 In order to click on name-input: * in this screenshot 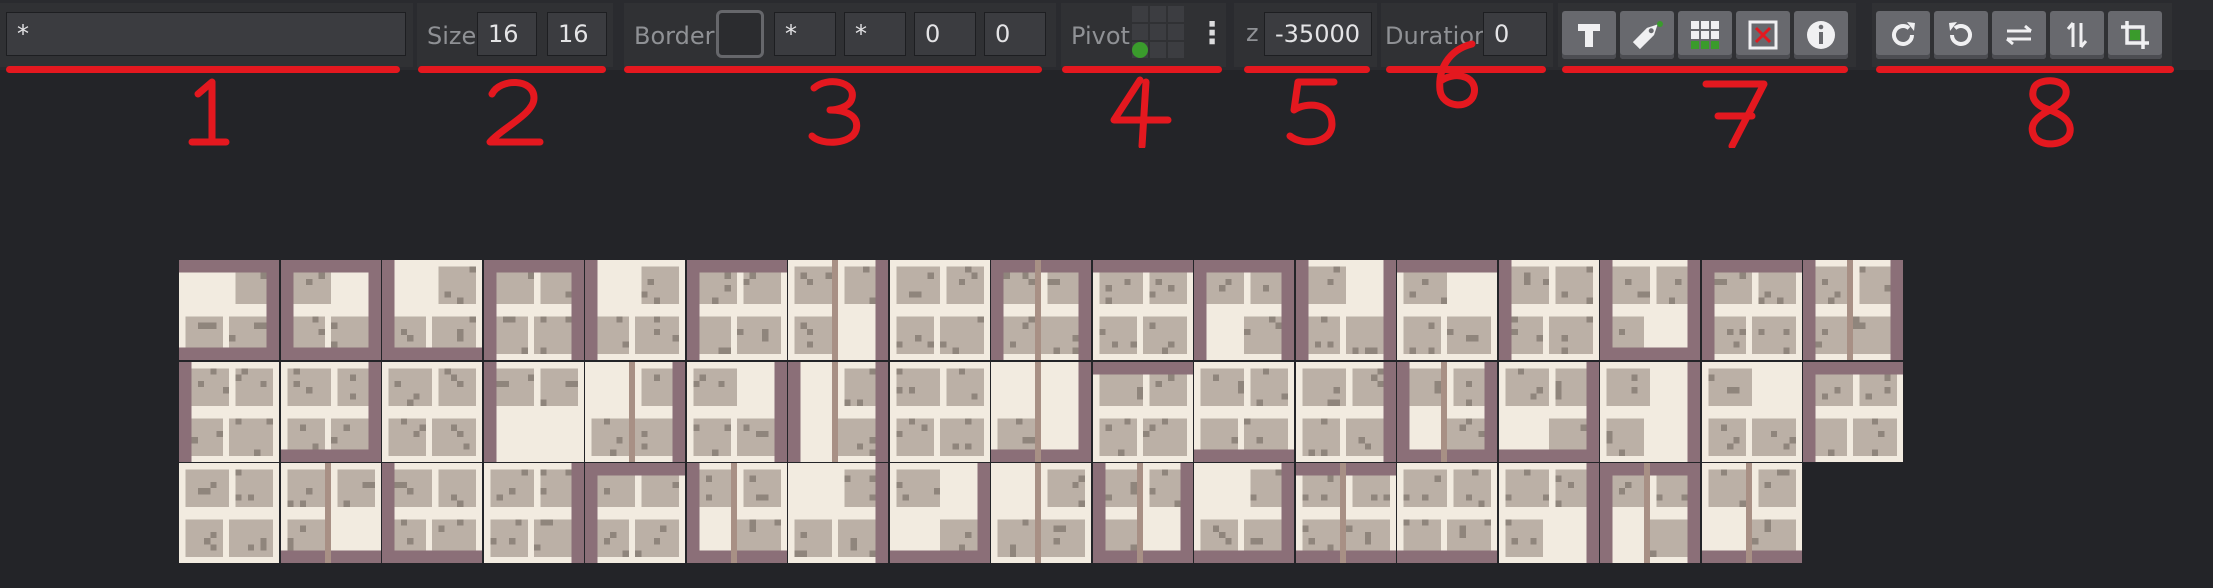, I will do `click(206, 34)`.